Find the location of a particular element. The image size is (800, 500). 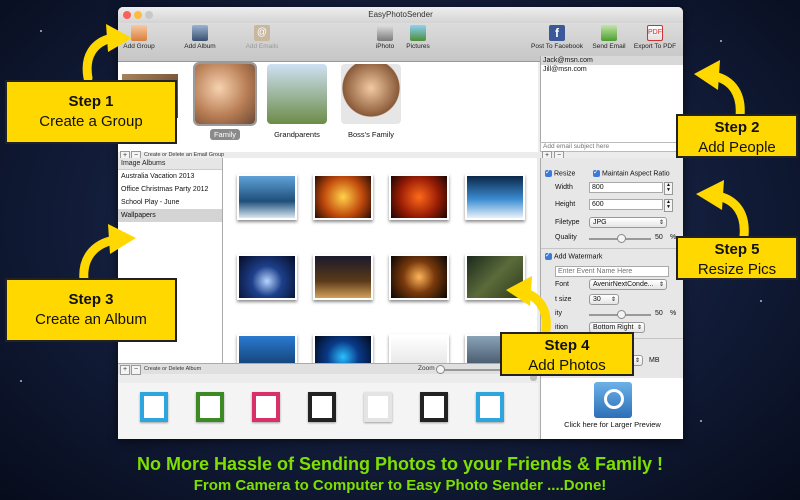

step5-callout: Step 5 Resize Pics is located at coordinates (737, 258).